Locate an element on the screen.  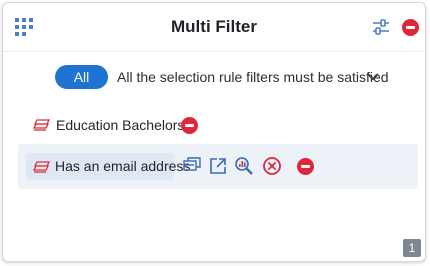
open-external-icon is located at coordinates (218, 166).